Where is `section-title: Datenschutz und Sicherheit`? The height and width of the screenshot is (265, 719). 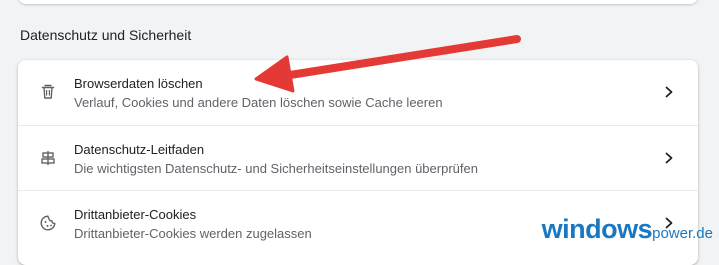 section-title: Datenschutz und Sicherheit is located at coordinates (106, 35).